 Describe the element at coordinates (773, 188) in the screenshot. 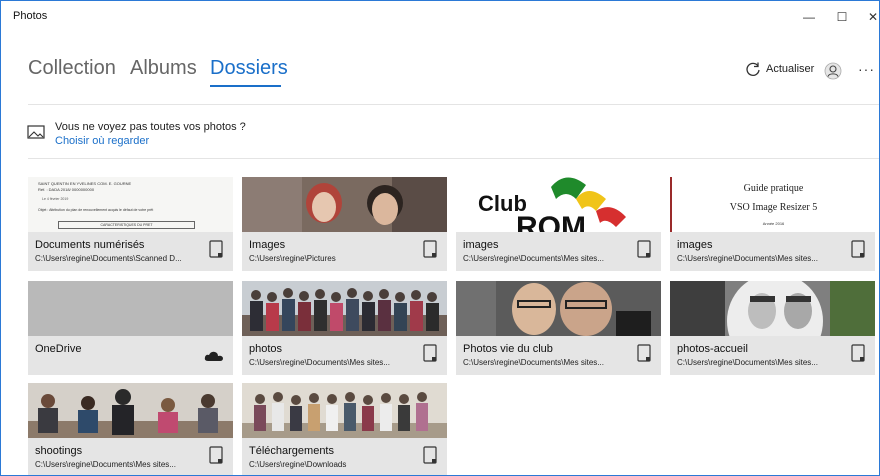

I see `thumb-text: Guide pratique` at that location.